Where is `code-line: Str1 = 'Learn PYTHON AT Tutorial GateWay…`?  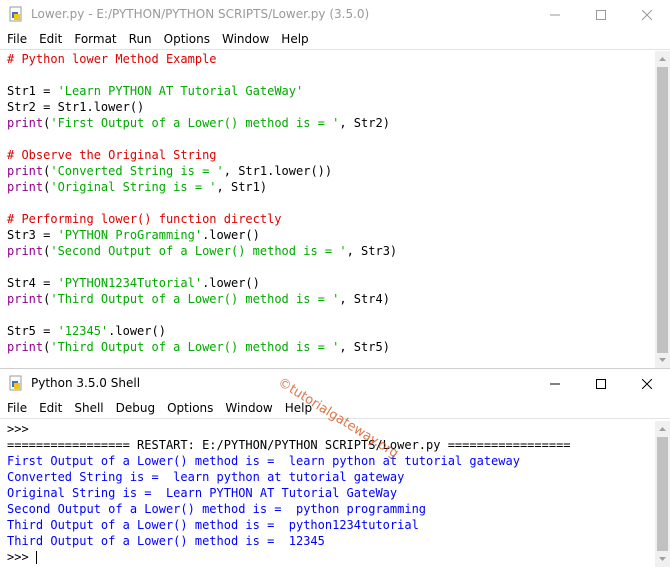
code-line: Str1 = 'Learn PYTHON AT Tutorial GateWay… is located at coordinates (327, 91).